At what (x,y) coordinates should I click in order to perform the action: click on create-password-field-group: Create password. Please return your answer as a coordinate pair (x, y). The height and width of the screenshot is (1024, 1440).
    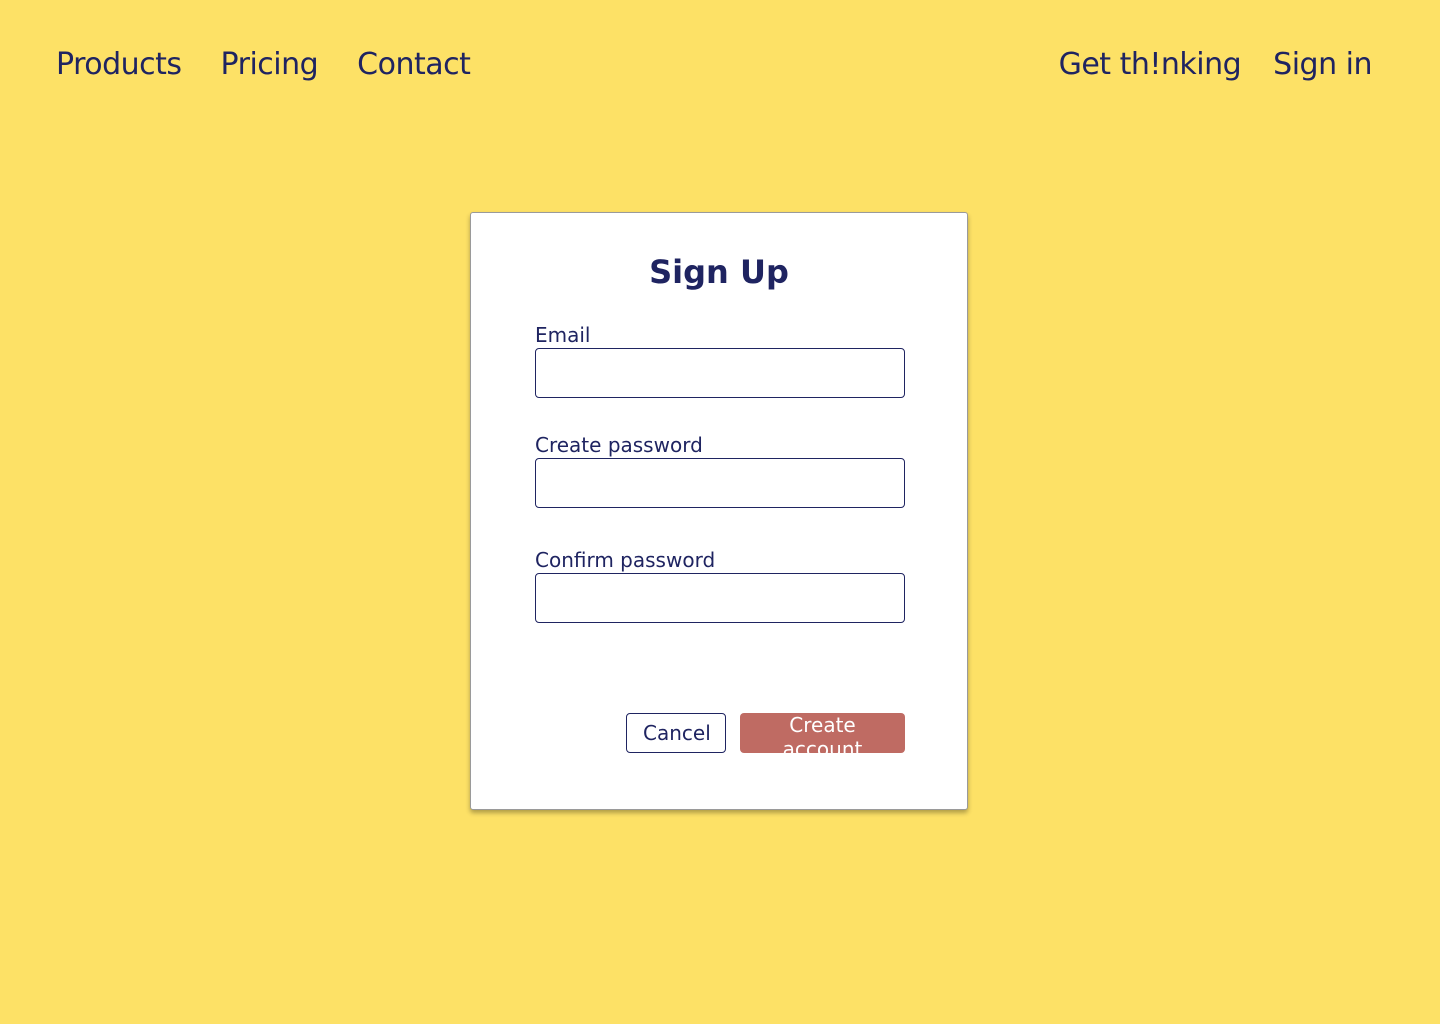
    Looking at the image, I should click on (720, 470).